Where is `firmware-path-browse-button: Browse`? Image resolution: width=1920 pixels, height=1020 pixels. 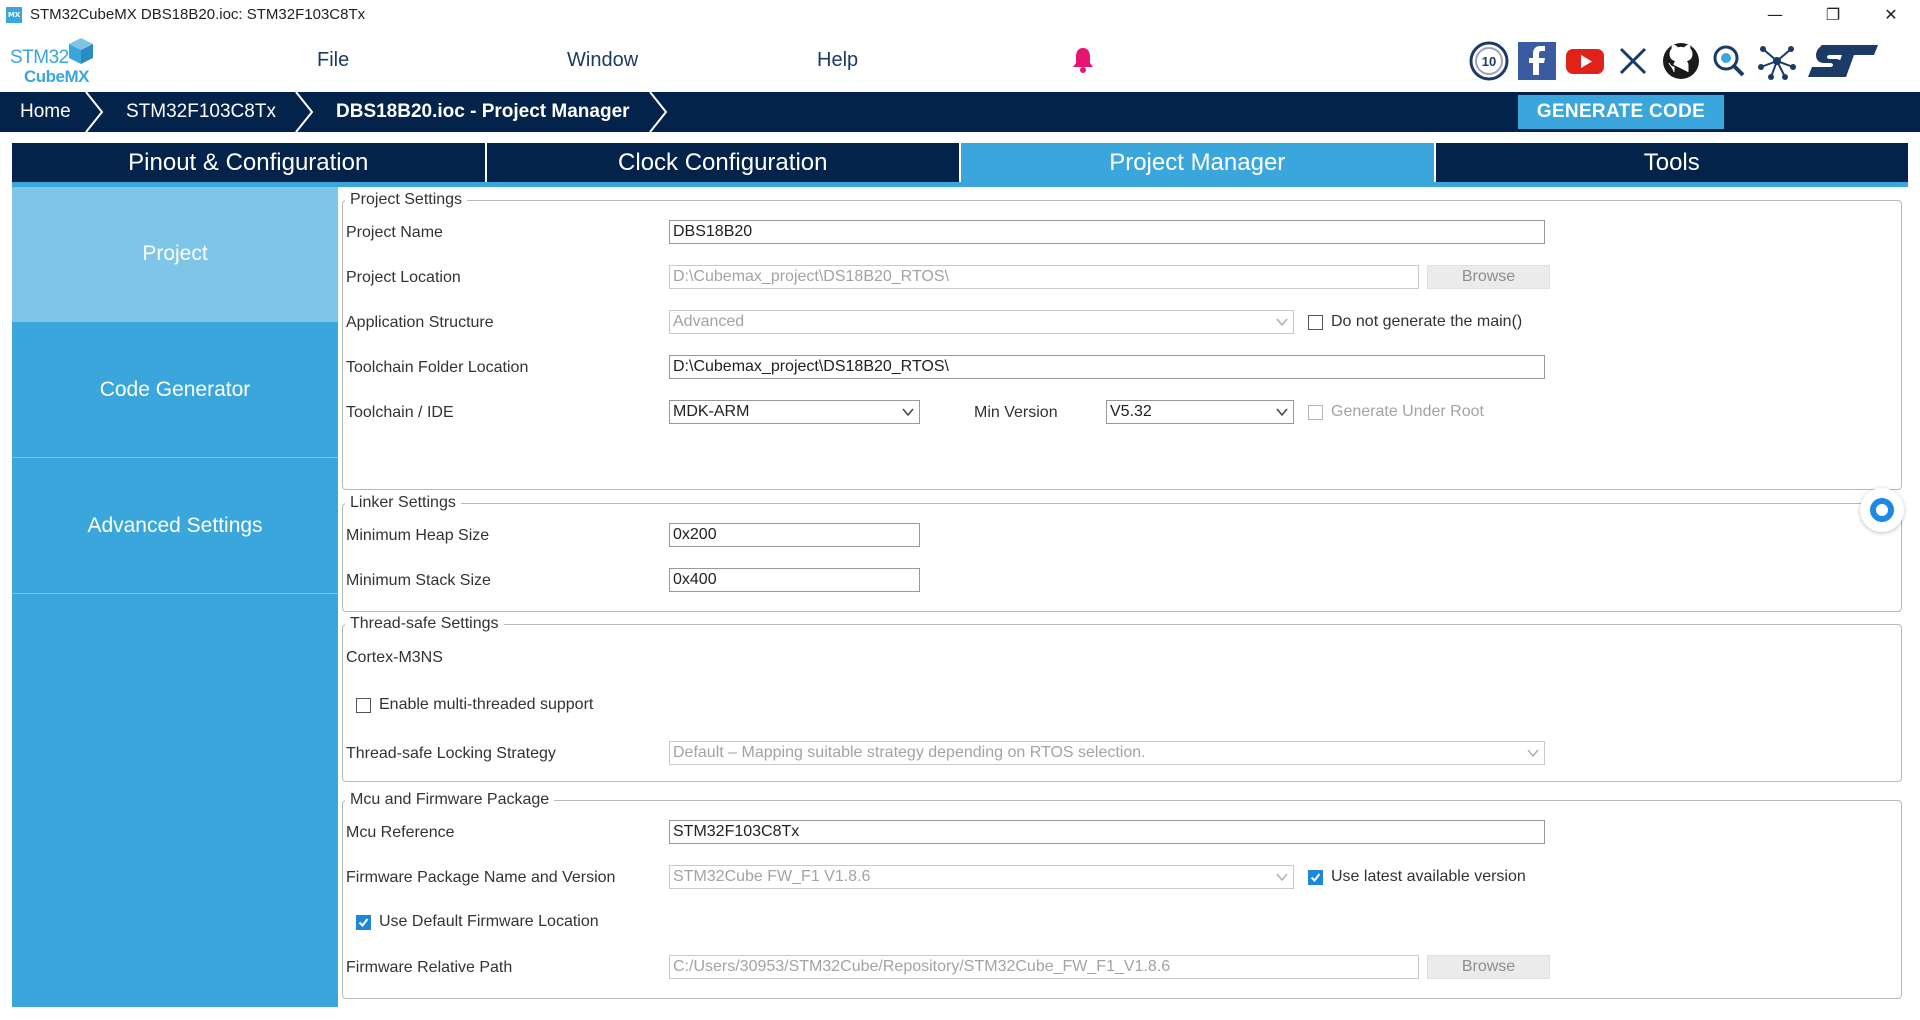 firmware-path-browse-button: Browse is located at coordinates (1488, 967).